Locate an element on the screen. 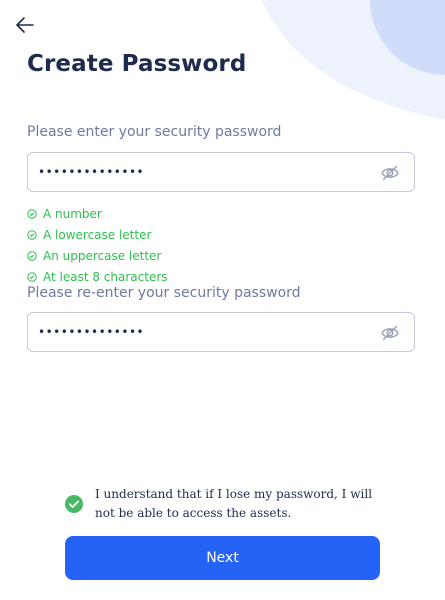 The height and width of the screenshot is (600, 445). requirement-item: At least 8 characters is located at coordinates (97, 276).